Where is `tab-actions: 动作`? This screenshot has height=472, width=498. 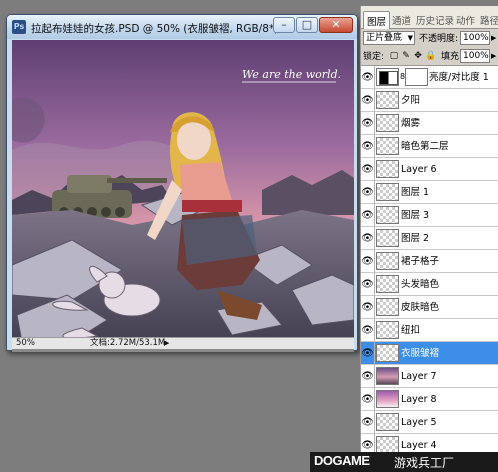 tab-actions: 动作 is located at coordinates (465, 20).